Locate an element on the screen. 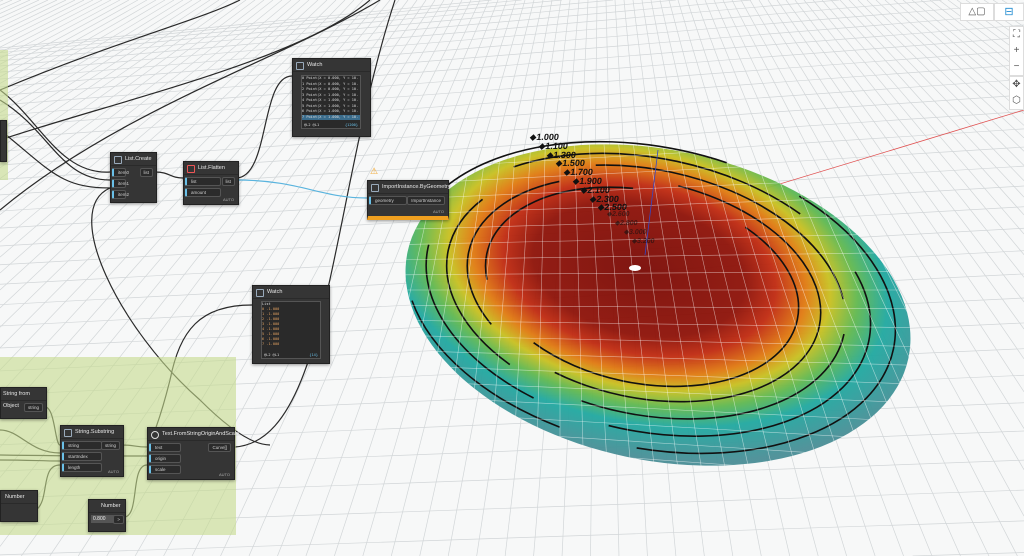  warning-icon: ⚠ is located at coordinates (374, 171).